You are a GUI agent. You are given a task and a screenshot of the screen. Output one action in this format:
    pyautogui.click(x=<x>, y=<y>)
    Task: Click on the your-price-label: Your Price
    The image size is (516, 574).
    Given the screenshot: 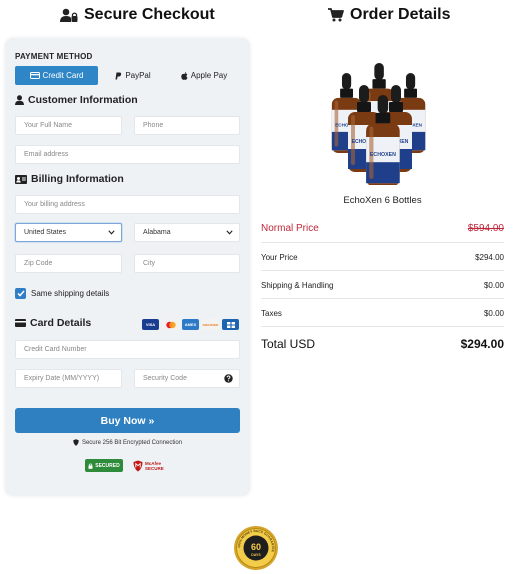 What is the action you would take?
    pyautogui.click(x=279, y=257)
    